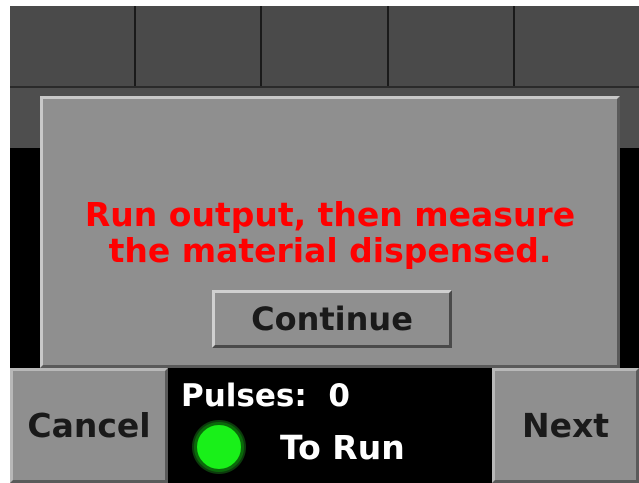  Describe the element at coordinates (339, 396) in the screenshot. I see `pulses-value: 0` at that location.